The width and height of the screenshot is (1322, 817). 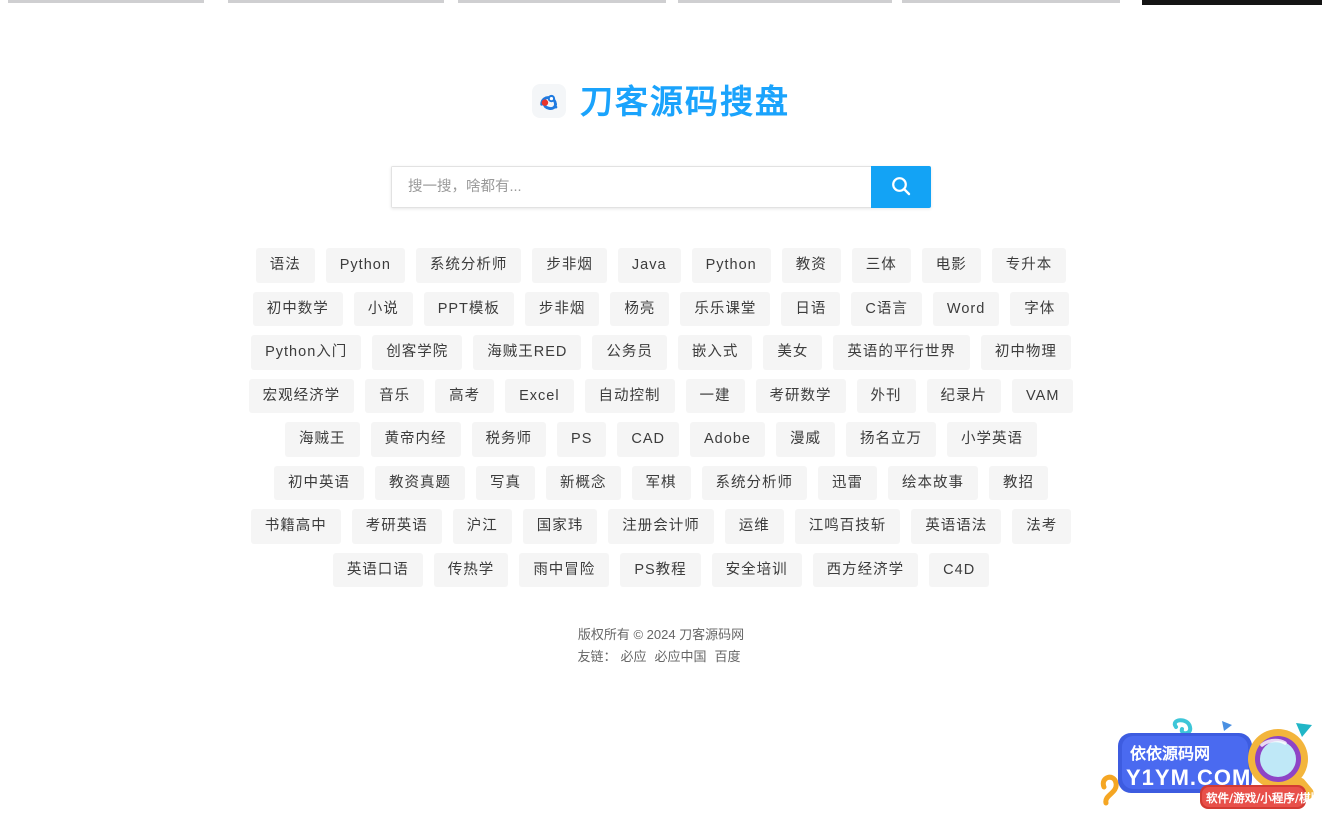 What do you see at coordinates (648, 439) in the screenshot?
I see `keyword-tag: CAD` at bounding box center [648, 439].